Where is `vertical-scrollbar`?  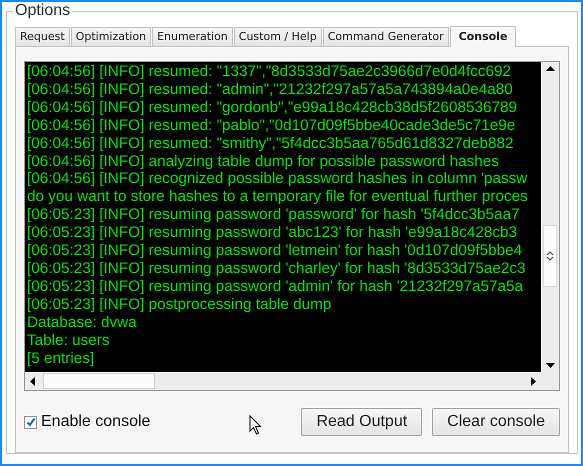
vertical-scrollbar is located at coordinates (550, 217).